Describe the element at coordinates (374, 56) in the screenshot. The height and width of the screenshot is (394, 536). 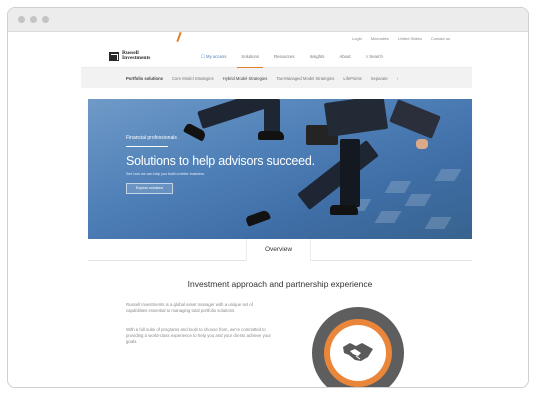
I see `nav-search: ⌕ Search` at that location.